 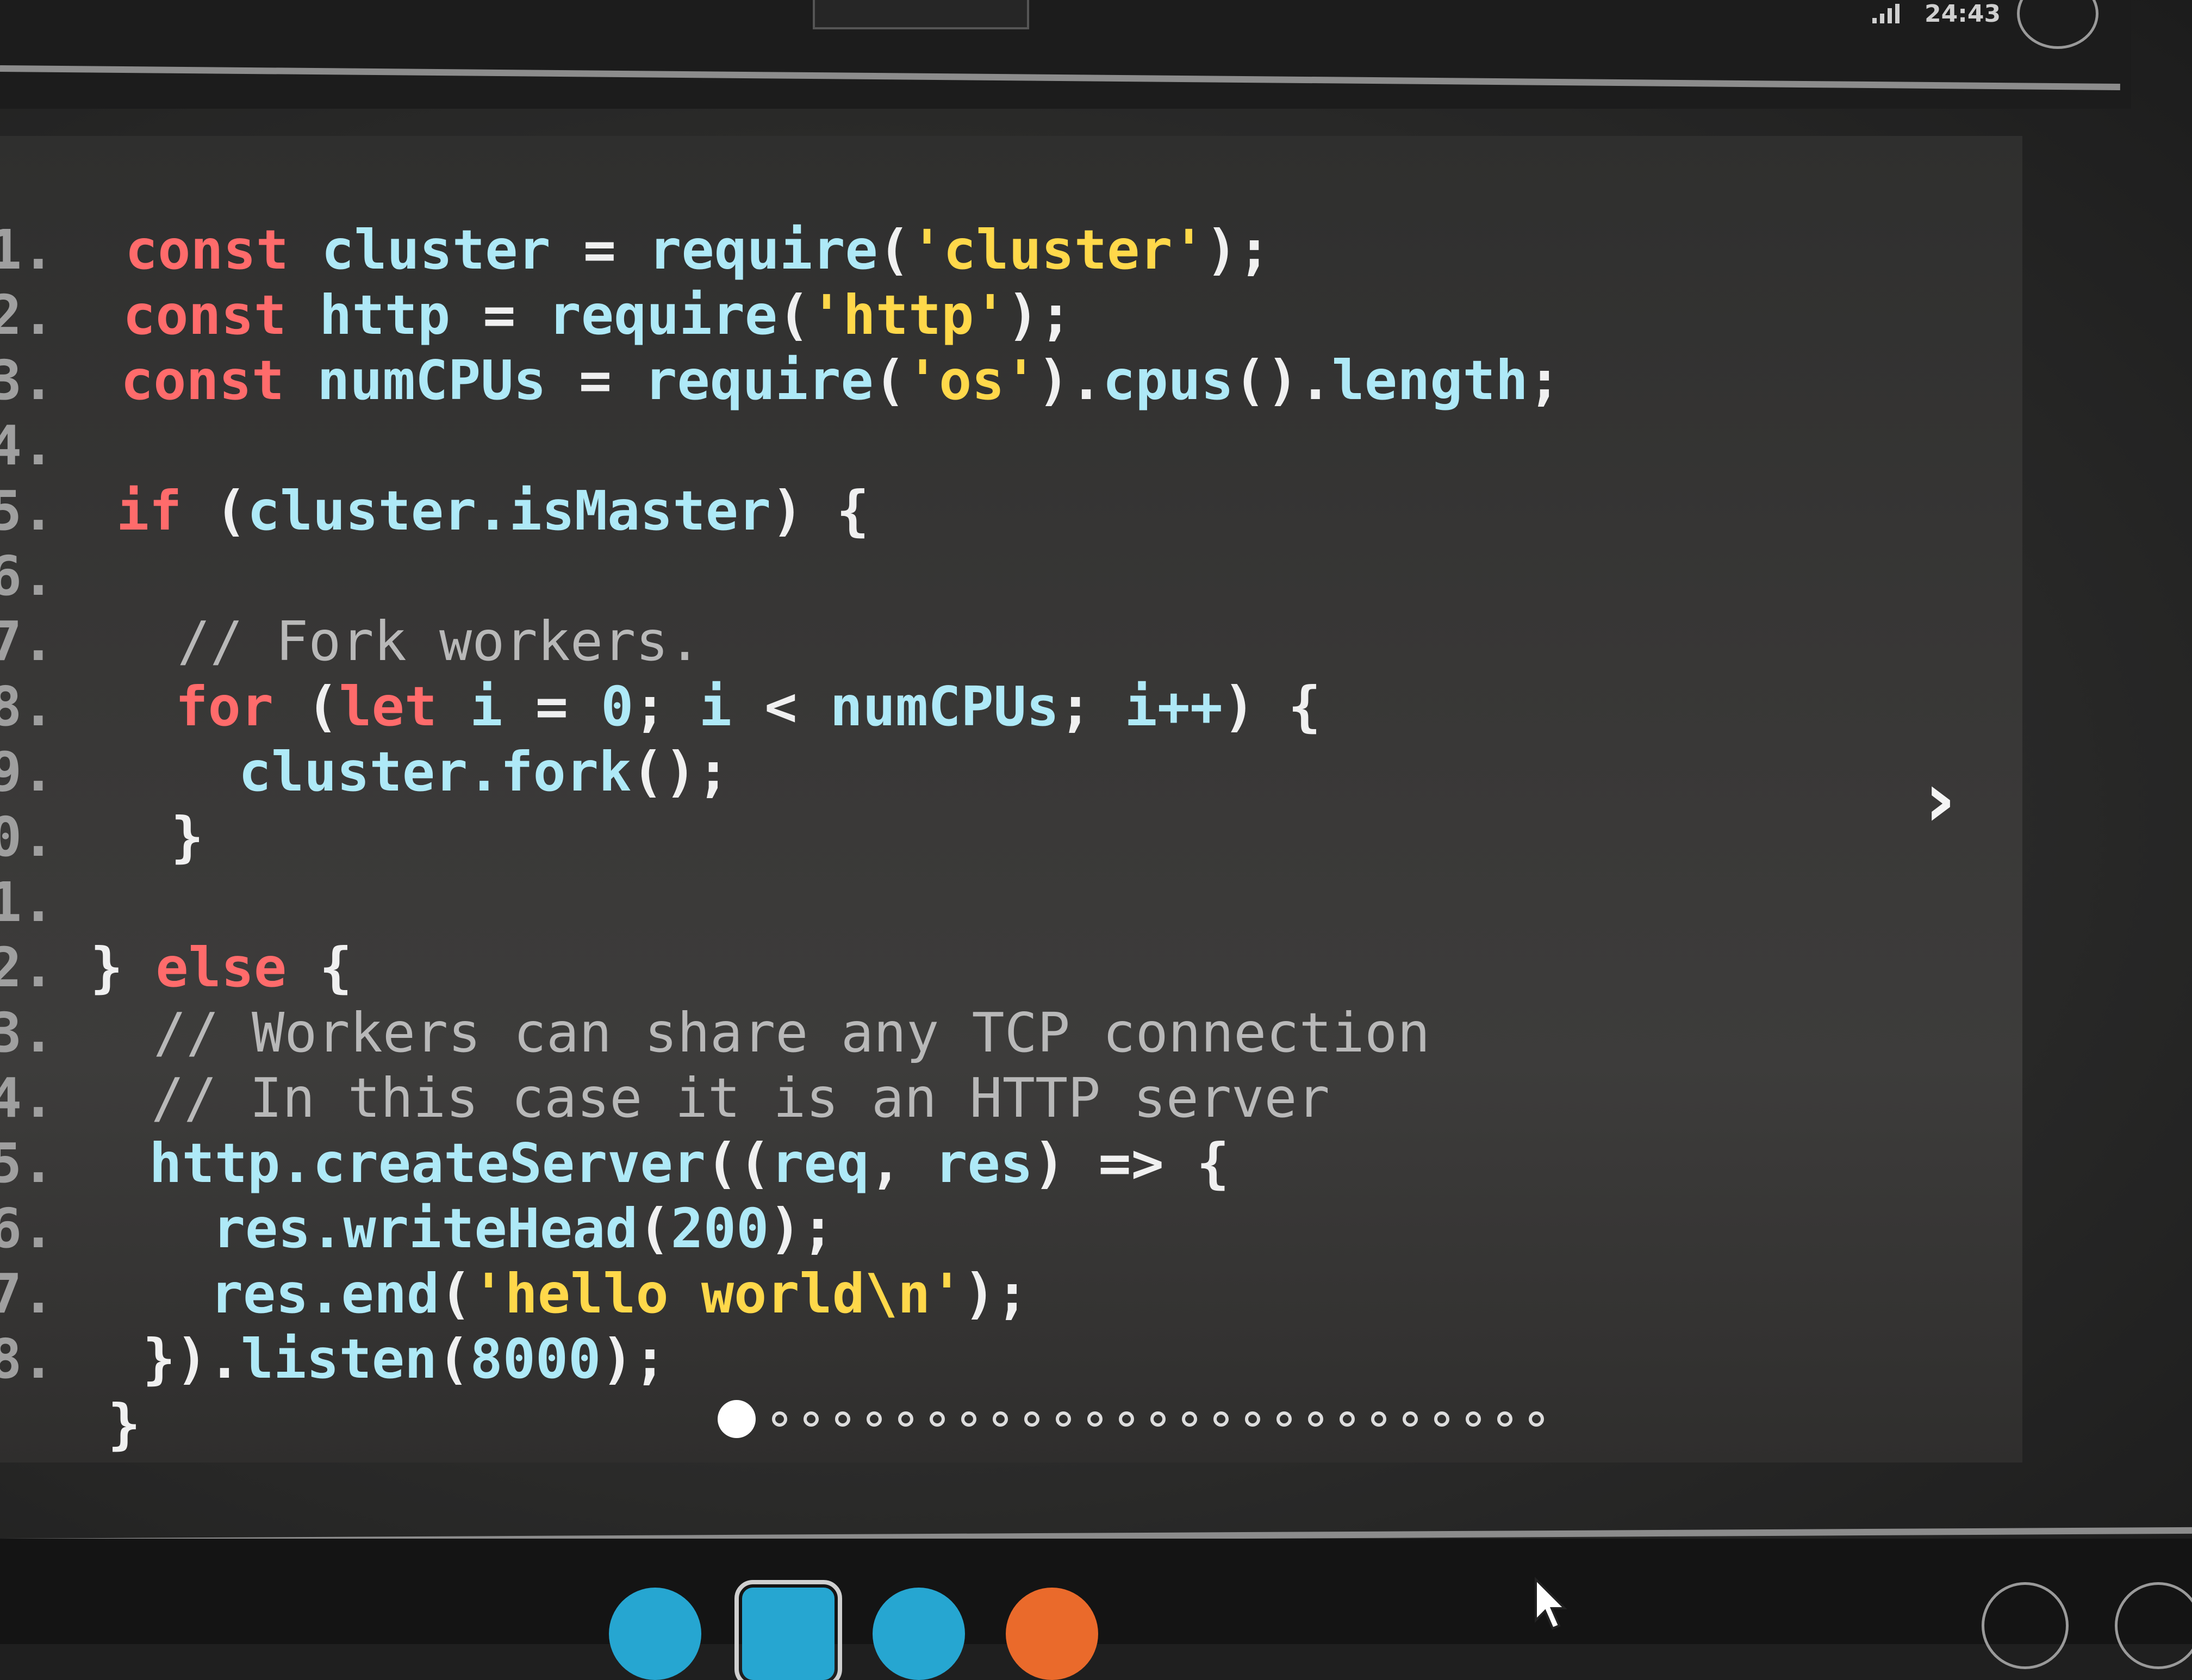 What do you see at coordinates (1173, 706) in the screenshot?
I see `code-token: i++` at bounding box center [1173, 706].